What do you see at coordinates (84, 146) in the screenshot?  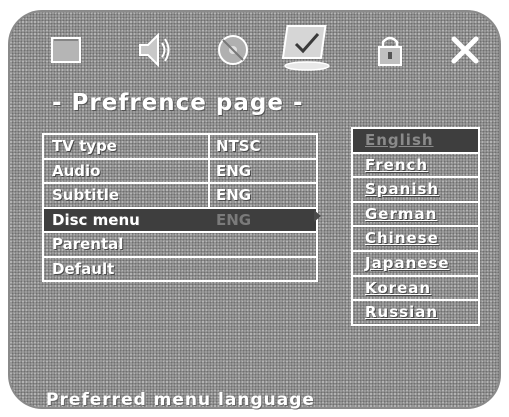 I see `menu-label: TV type` at bounding box center [84, 146].